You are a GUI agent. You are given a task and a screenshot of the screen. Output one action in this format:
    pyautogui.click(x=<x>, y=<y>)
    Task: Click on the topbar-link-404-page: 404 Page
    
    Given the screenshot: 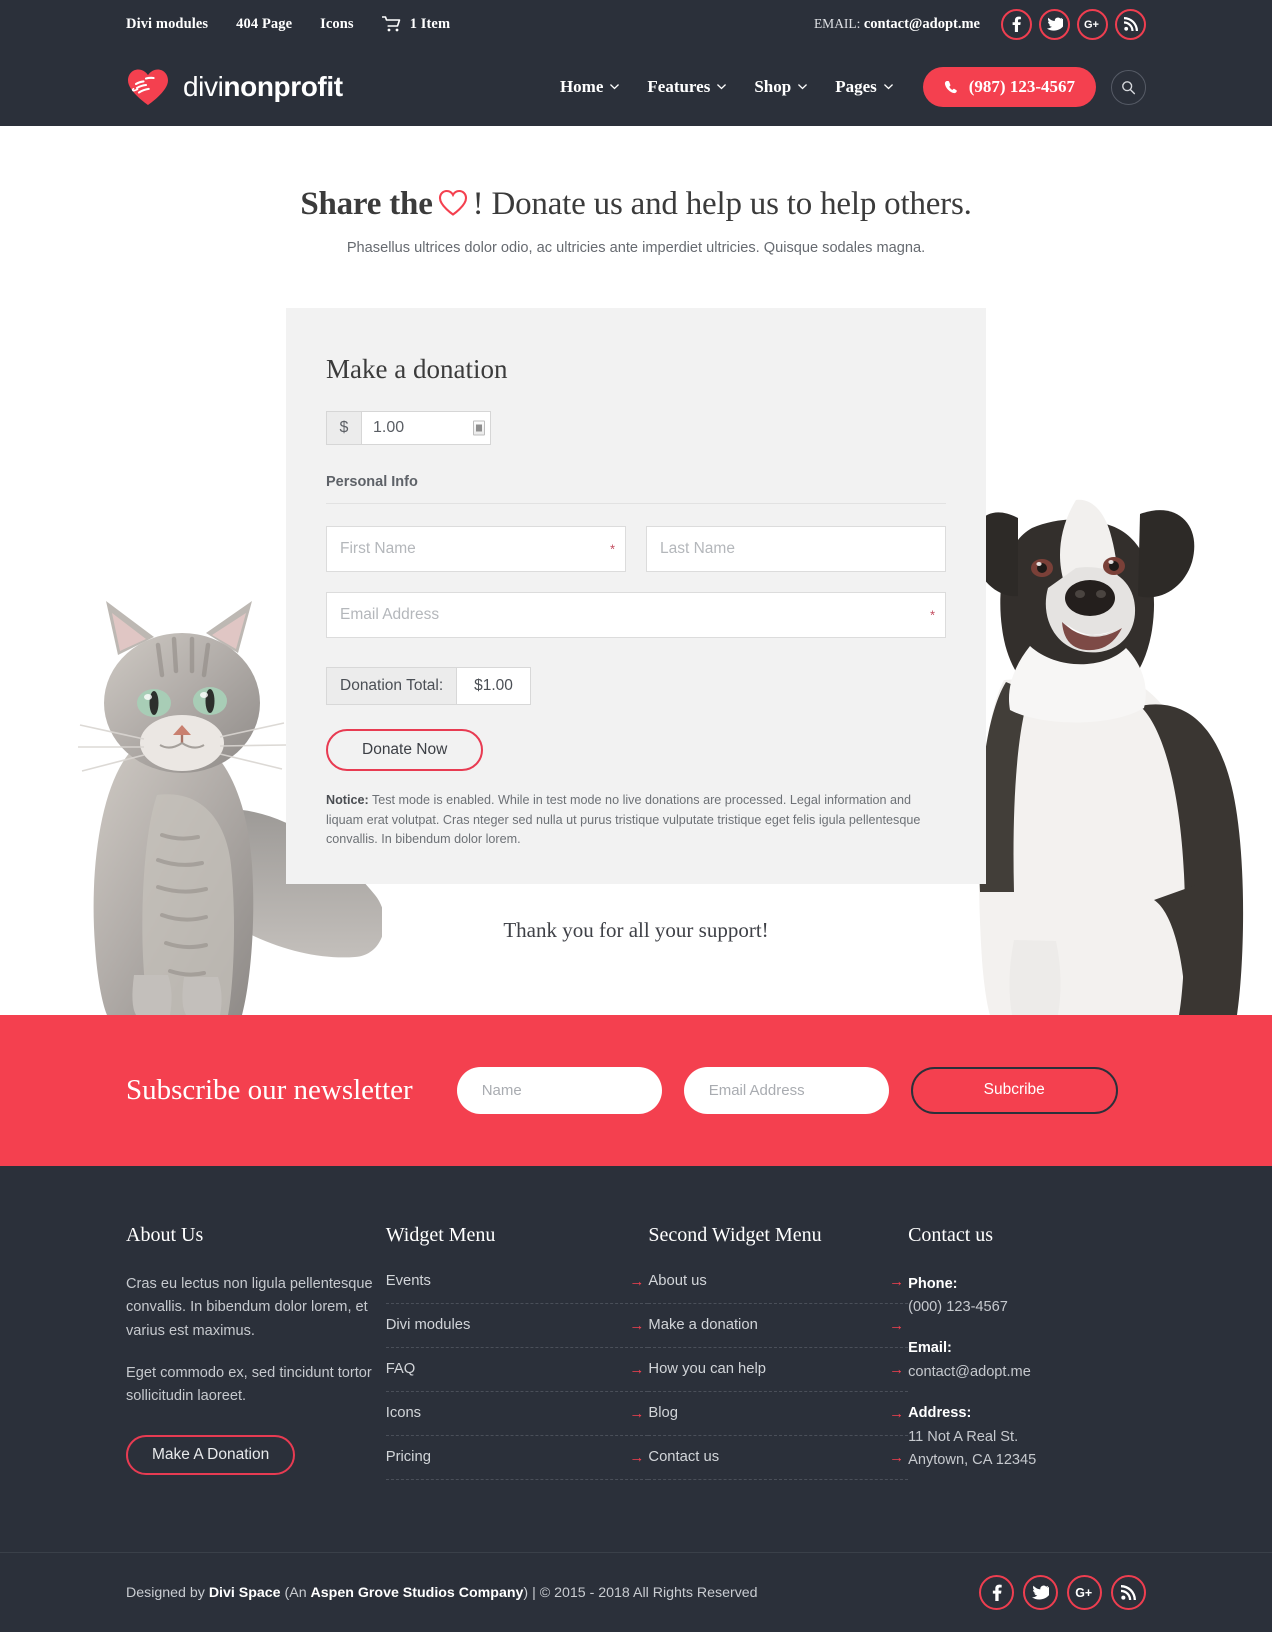 What is the action you would take?
    pyautogui.click(x=264, y=24)
    